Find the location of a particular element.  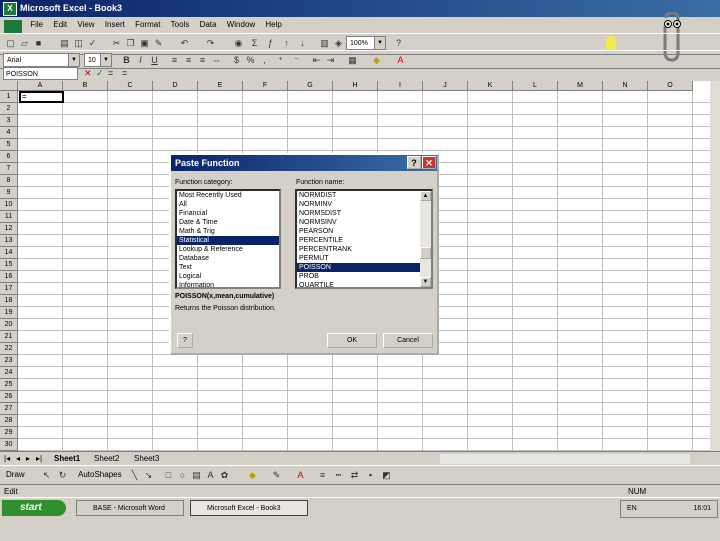

align-left-icon: ≡ is located at coordinates (174, 60).